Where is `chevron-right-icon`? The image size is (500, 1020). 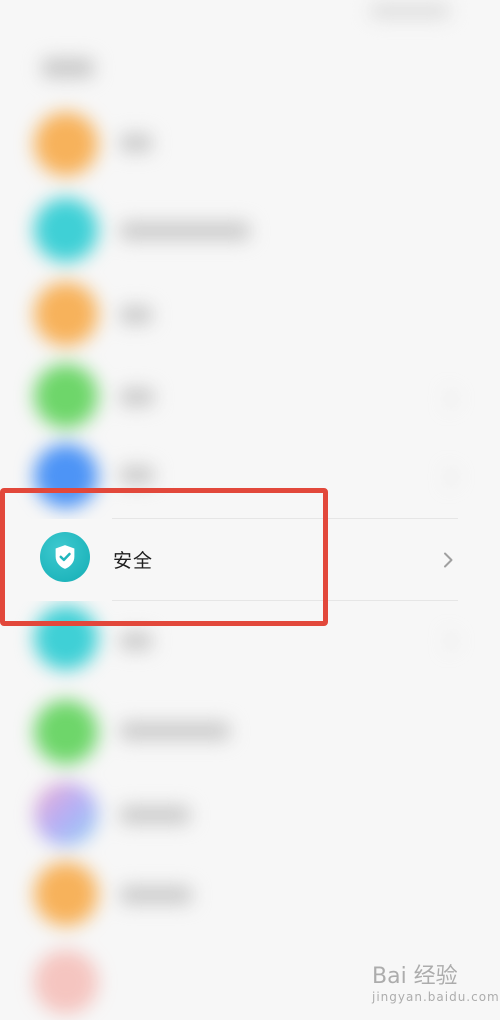 chevron-right-icon is located at coordinates (448, 560).